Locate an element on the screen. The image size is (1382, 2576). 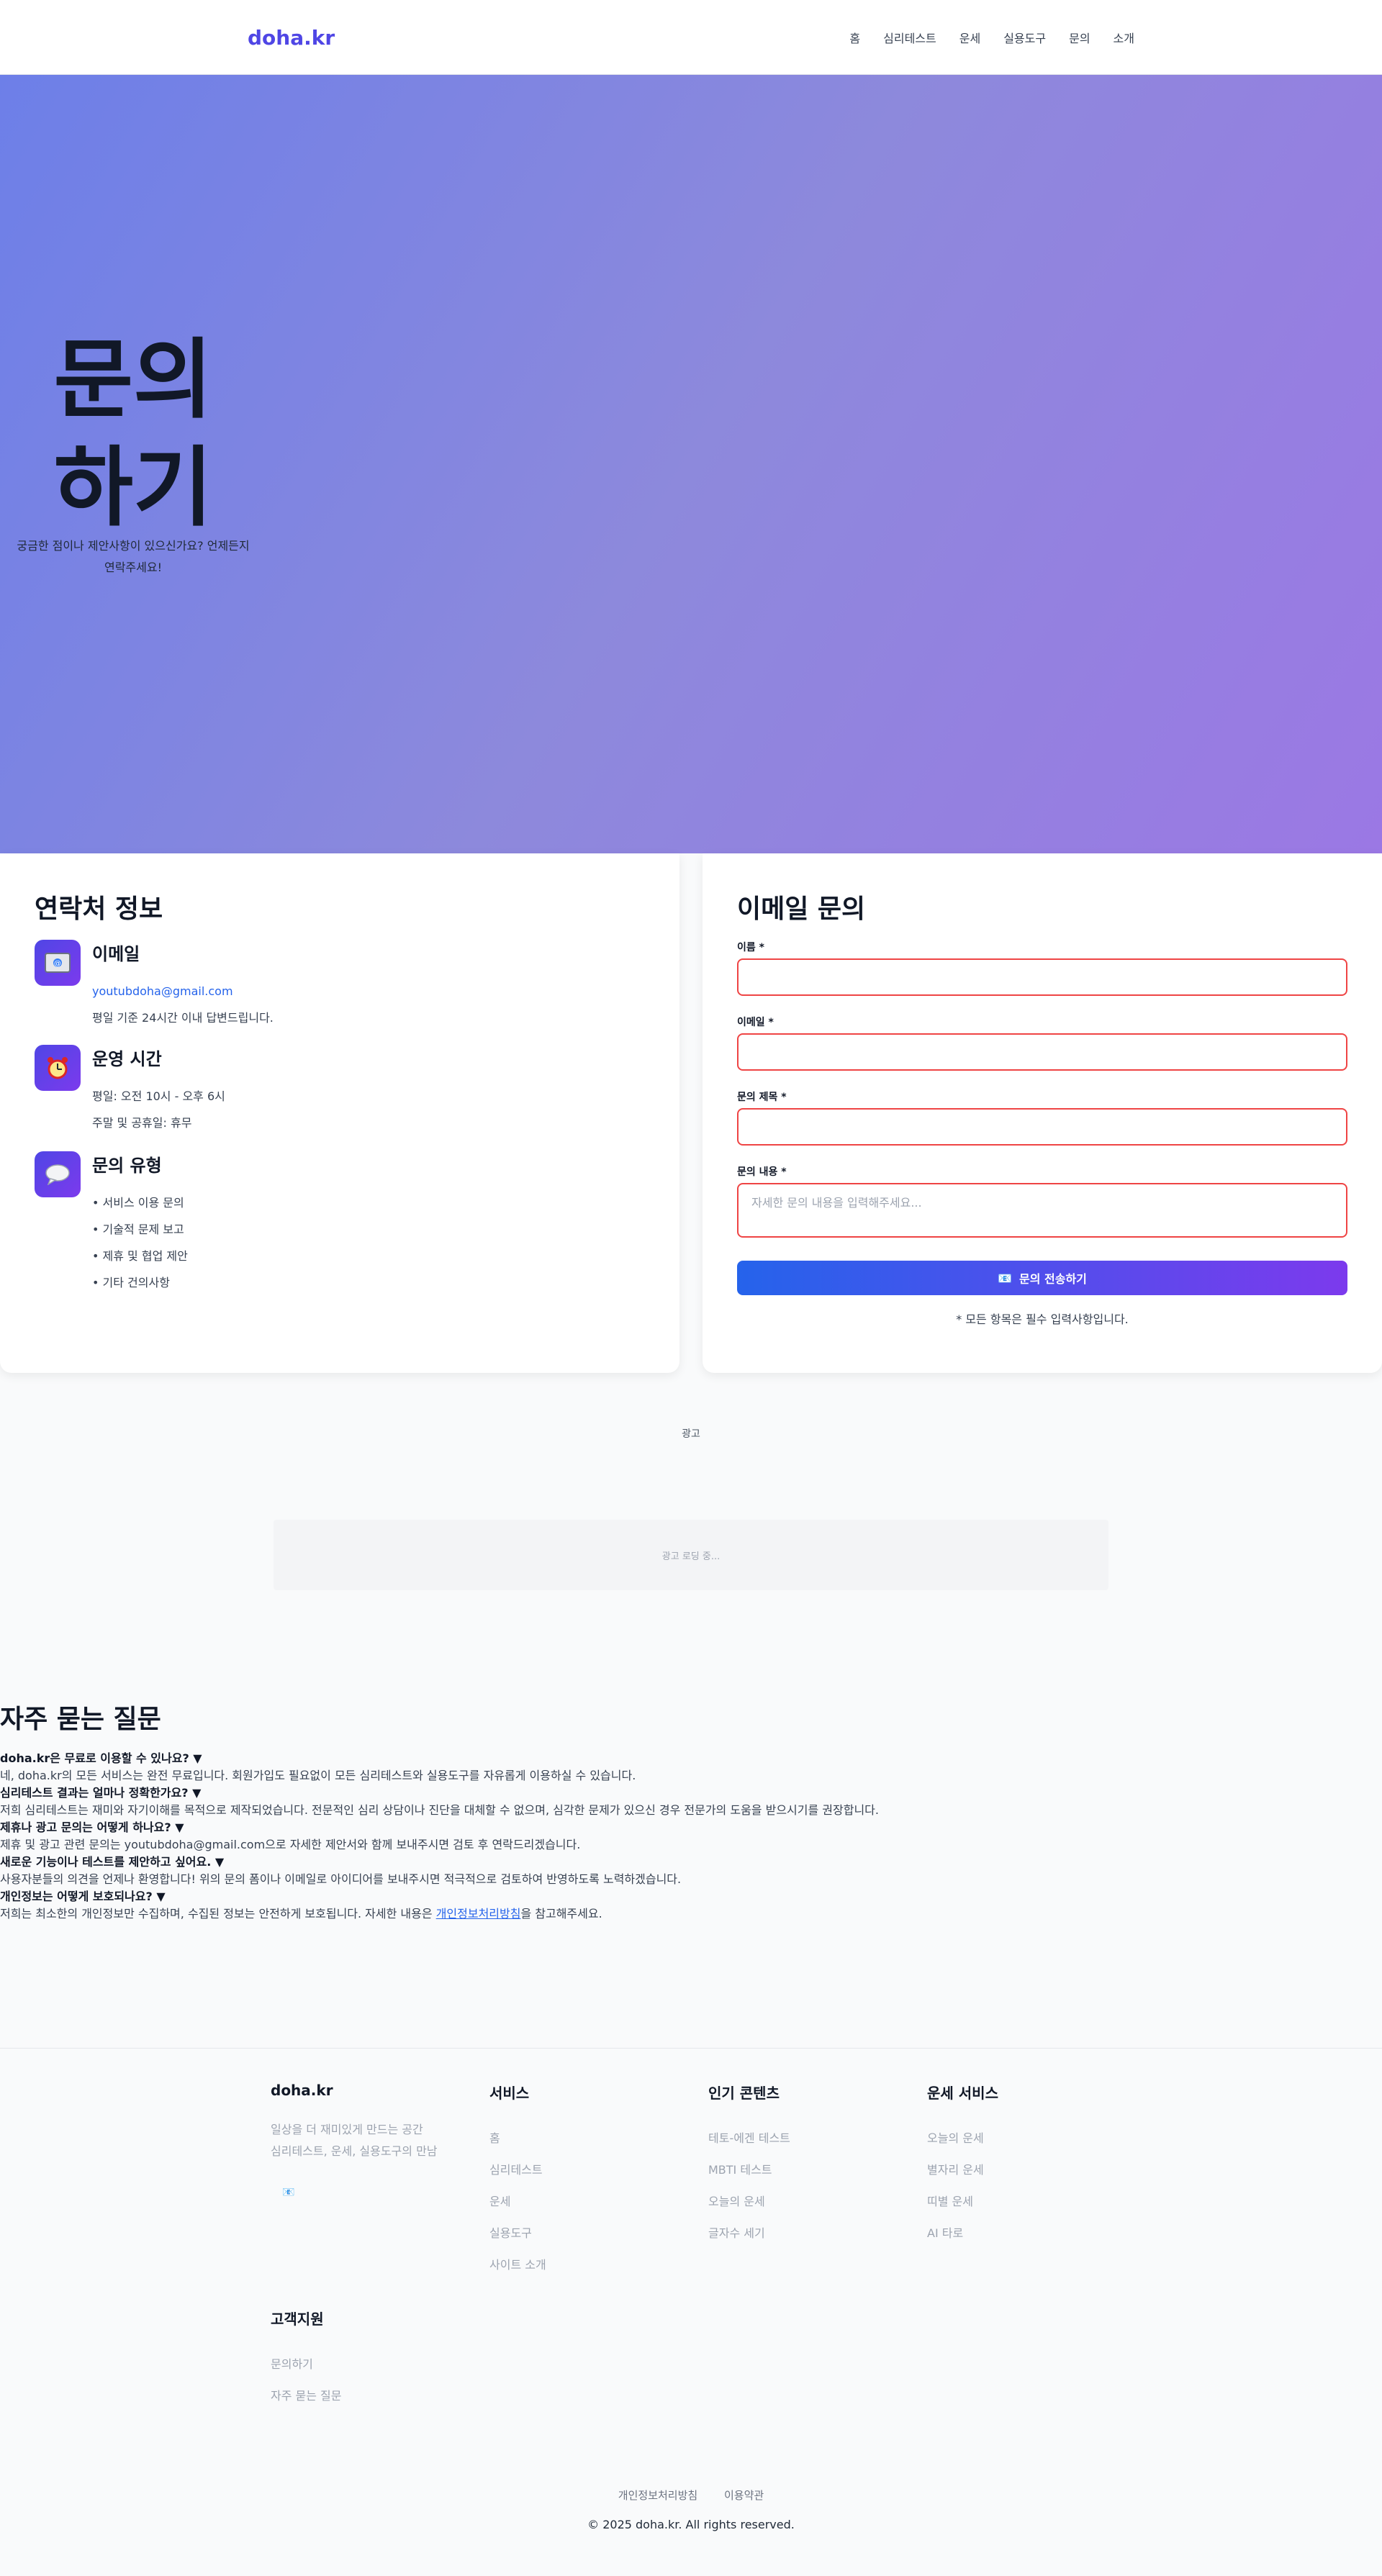
footer-popular: 인기 콘텐츠 테토-에겐 테스트 MBTI 테스트 오늘의 운세 글자수 세기 is located at coordinates (749, 2165).